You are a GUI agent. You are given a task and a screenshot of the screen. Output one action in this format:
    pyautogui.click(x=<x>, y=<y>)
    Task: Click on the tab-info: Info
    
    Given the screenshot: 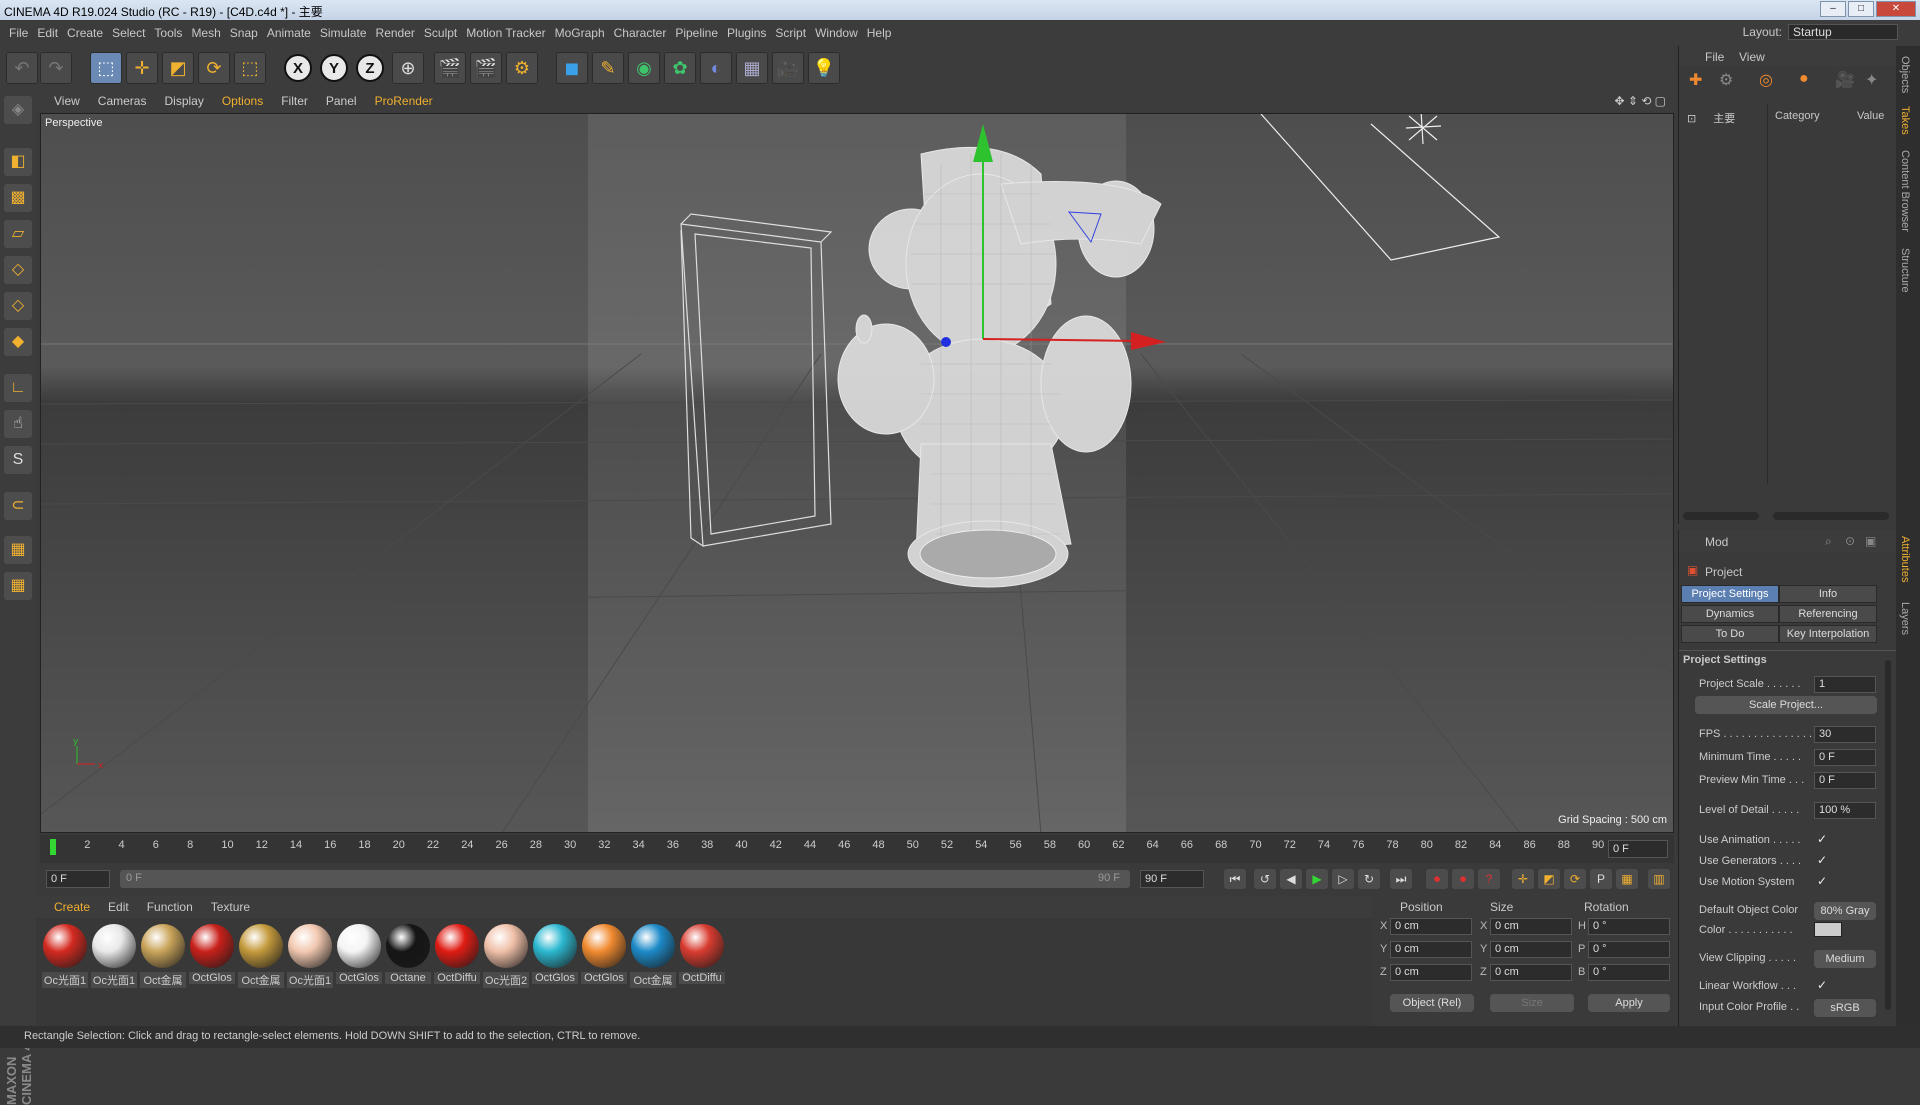 What is the action you would take?
    pyautogui.click(x=1828, y=594)
    